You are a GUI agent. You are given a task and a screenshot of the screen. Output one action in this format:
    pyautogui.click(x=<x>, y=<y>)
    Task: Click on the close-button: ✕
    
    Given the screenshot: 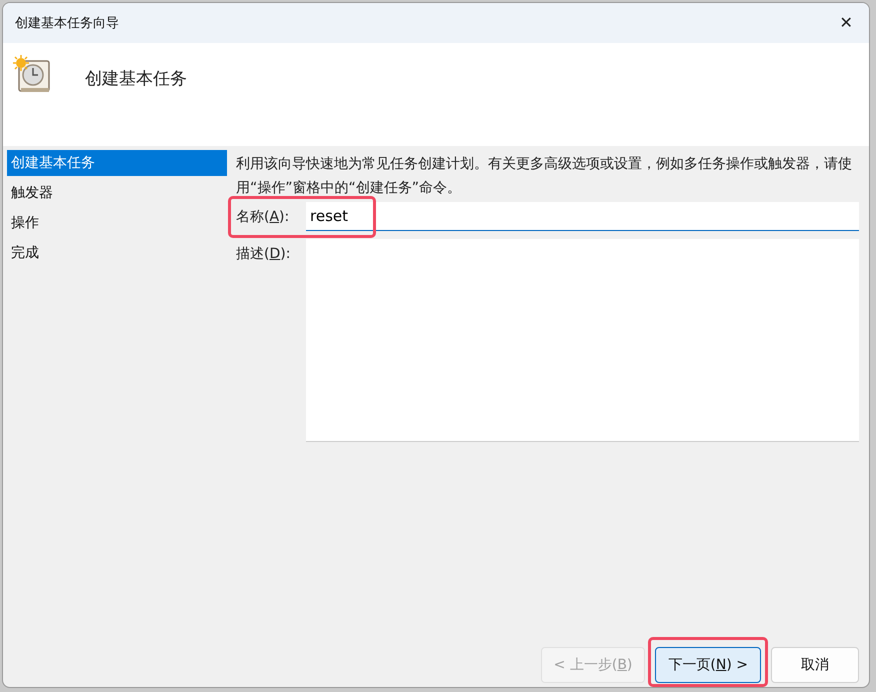 What is the action you would take?
    pyautogui.click(x=846, y=23)
    